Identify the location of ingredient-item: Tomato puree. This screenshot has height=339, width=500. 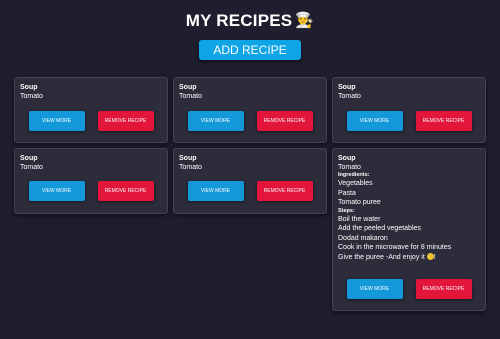
(359, 202).